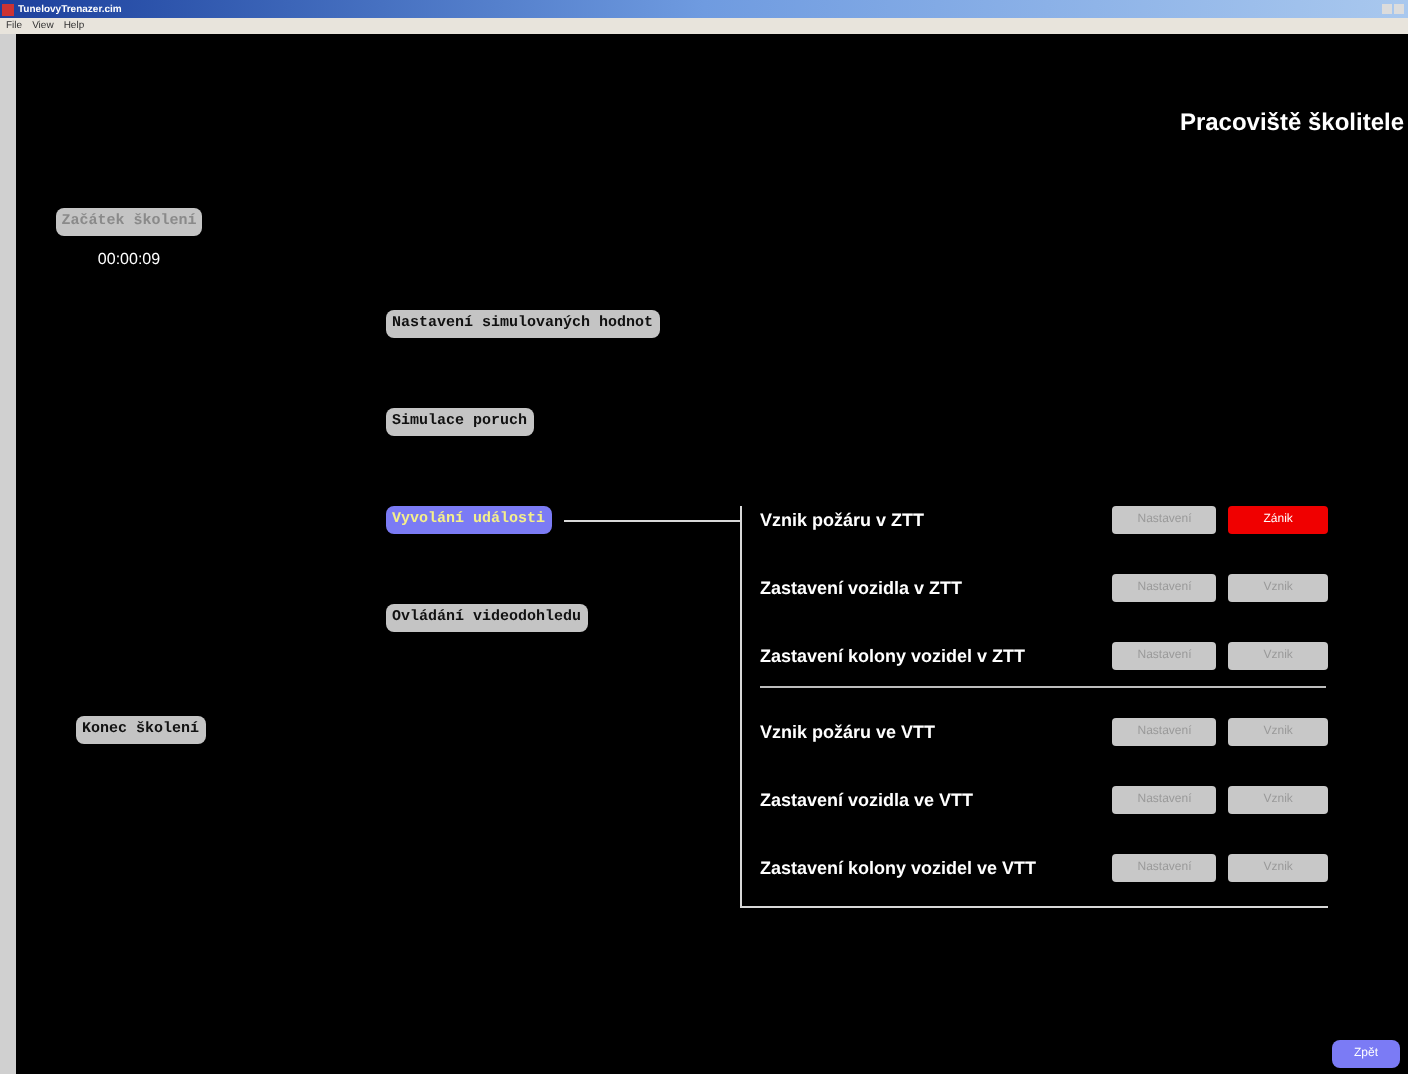 This screenshot has width=1408, height=1074. I want to click on event-label: Zastavení kolony vozidel v ZTT, so click(894, 657).